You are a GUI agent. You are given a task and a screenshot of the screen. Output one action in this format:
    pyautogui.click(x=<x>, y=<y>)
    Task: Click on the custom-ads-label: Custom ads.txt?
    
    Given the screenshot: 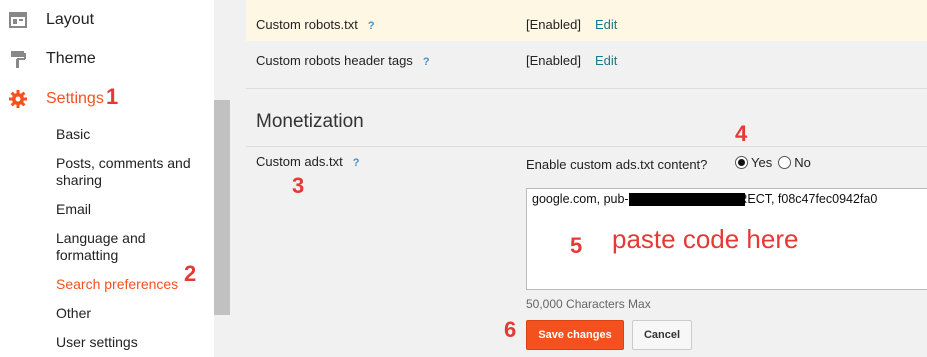 What is the action you would take?
    pyautogui.click(x=307, y=161)
    